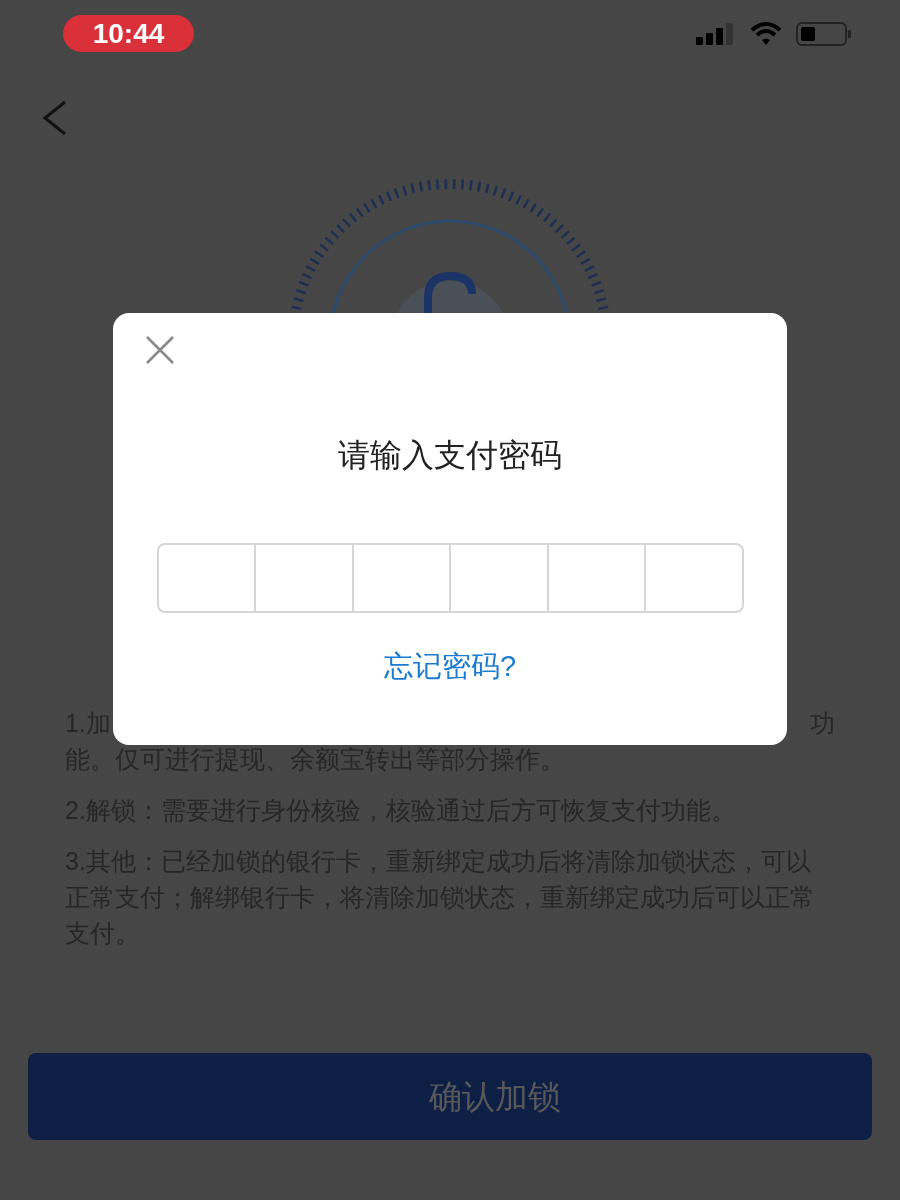  What do you see at coordinates (128, 33) in the screenshot?
I see `status-time: 10:44` at bounding box center [128, 33].